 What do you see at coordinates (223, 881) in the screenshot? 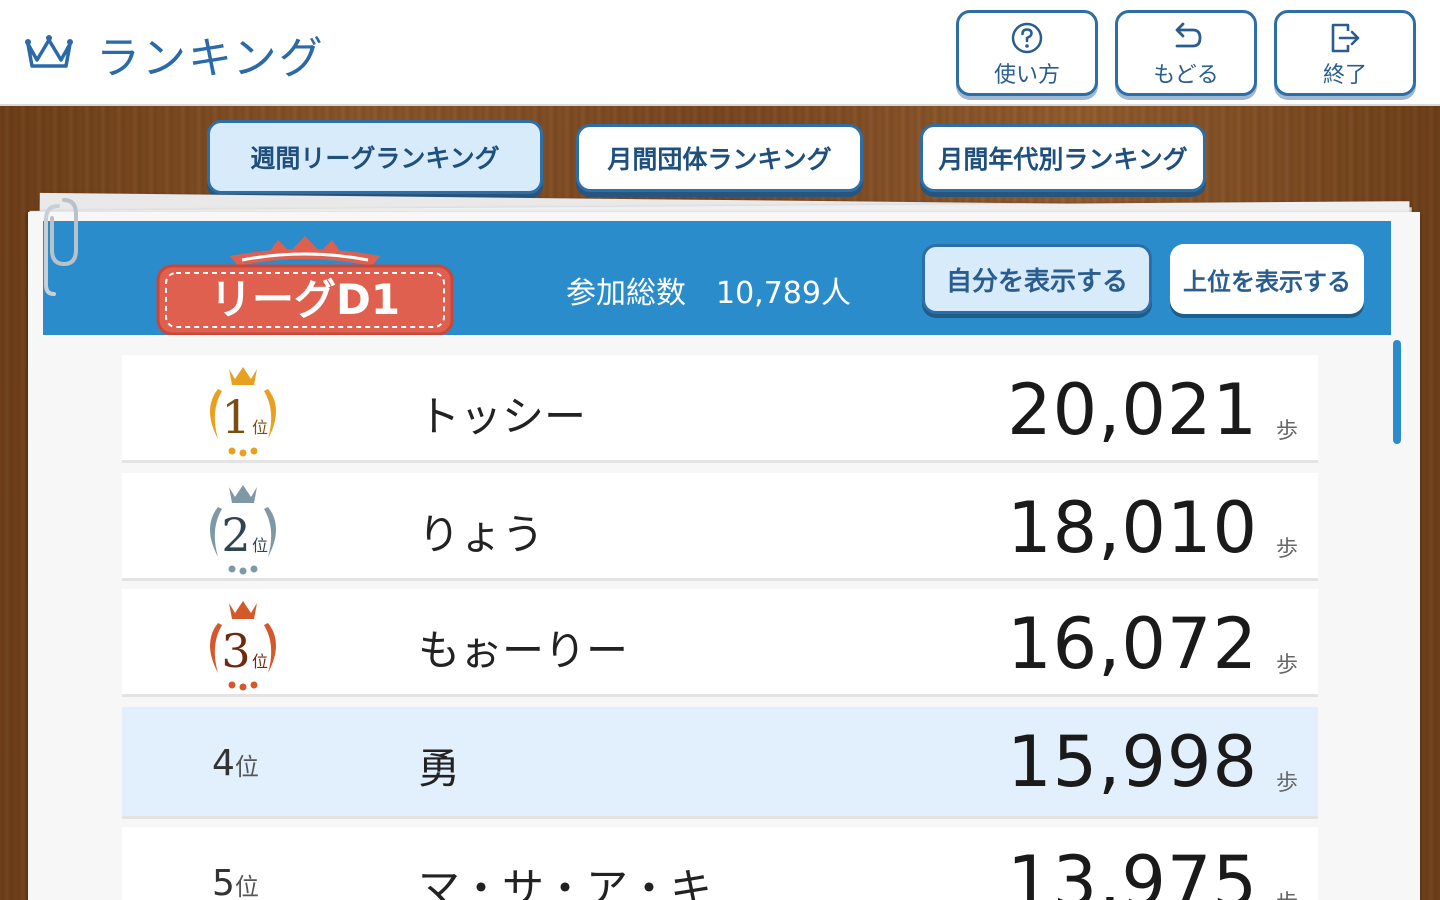
I see `rank-number: 5` at bounding box center [223, 881].